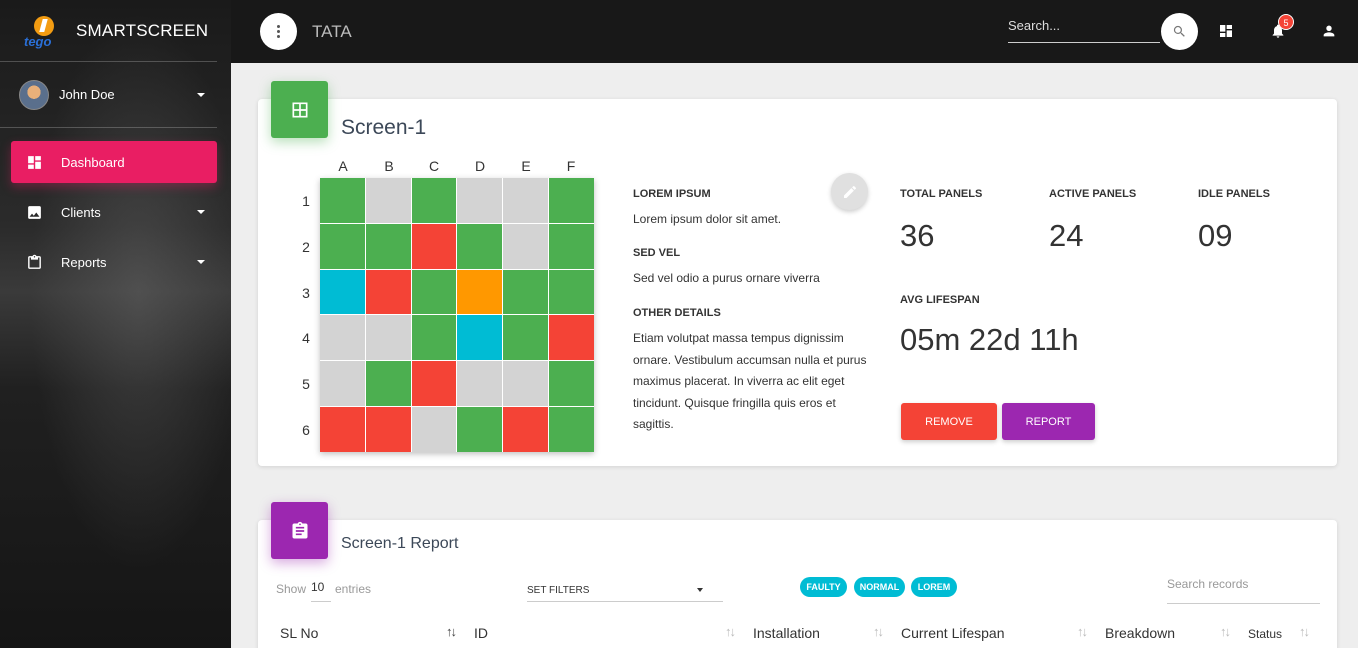 The height and width of the screenshot is (648, 1358). What do you see at coordinates (953, 633) in the screenshot?
I see `column-header-current-lifespan: Current Lifespan` at bounding box center [953, 633].